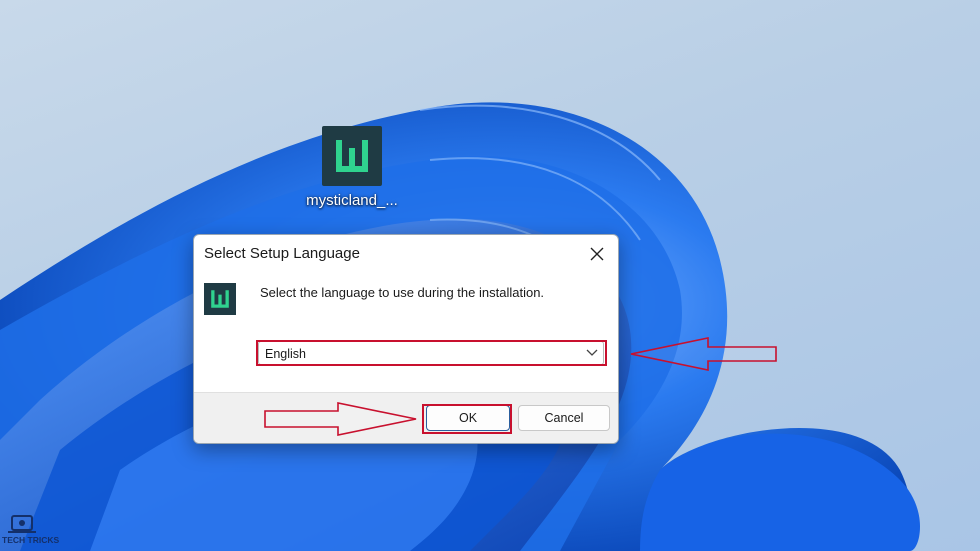  Describe the element at coordinates (31, 540) in the screenshot. I see `tech-tricks-brand: TECH TRICKS` at that location.